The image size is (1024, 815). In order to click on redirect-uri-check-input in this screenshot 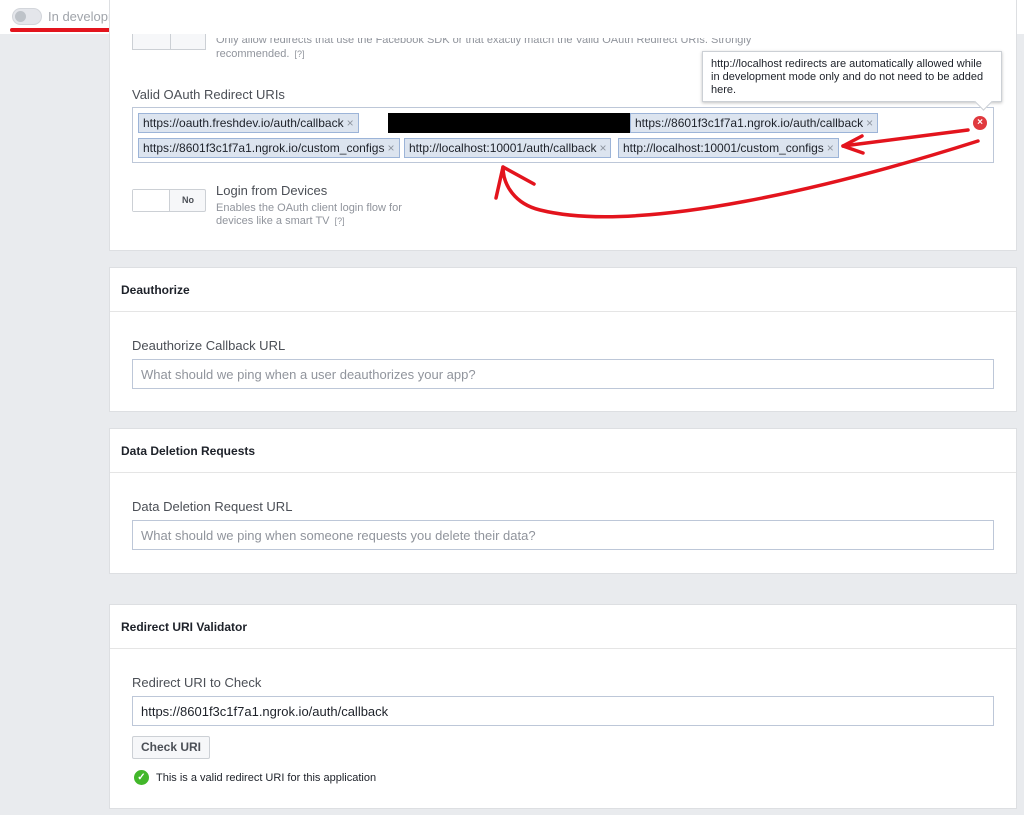, I will do `click(563, 711)`.